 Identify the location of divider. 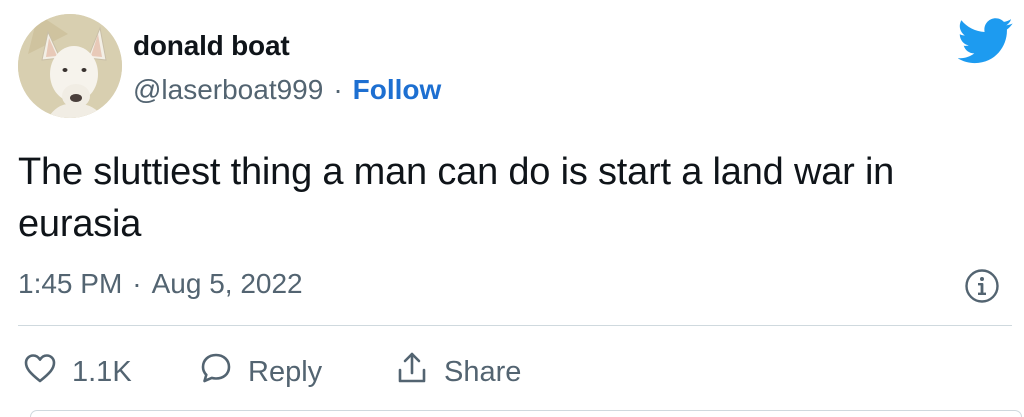
(515, 325).